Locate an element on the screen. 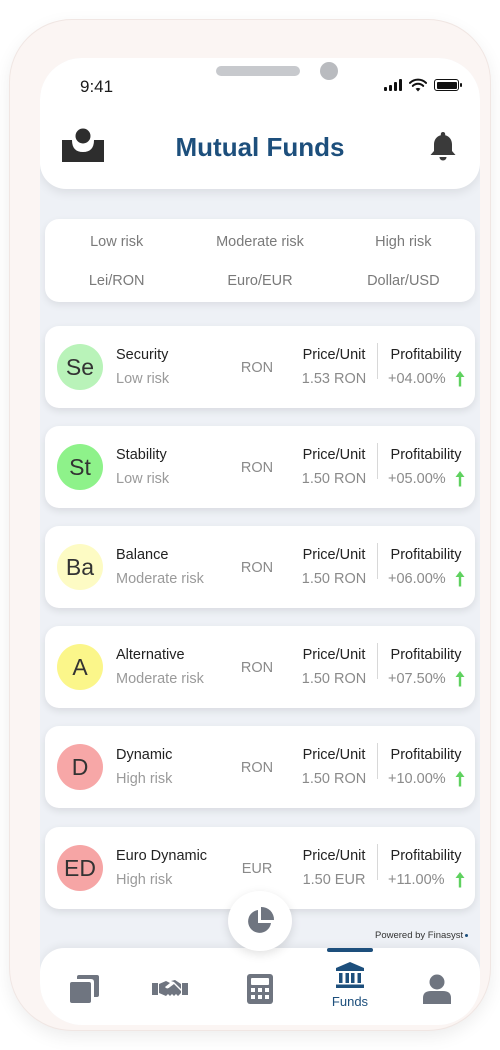  bank-icon is located at coordinates (350, 975).